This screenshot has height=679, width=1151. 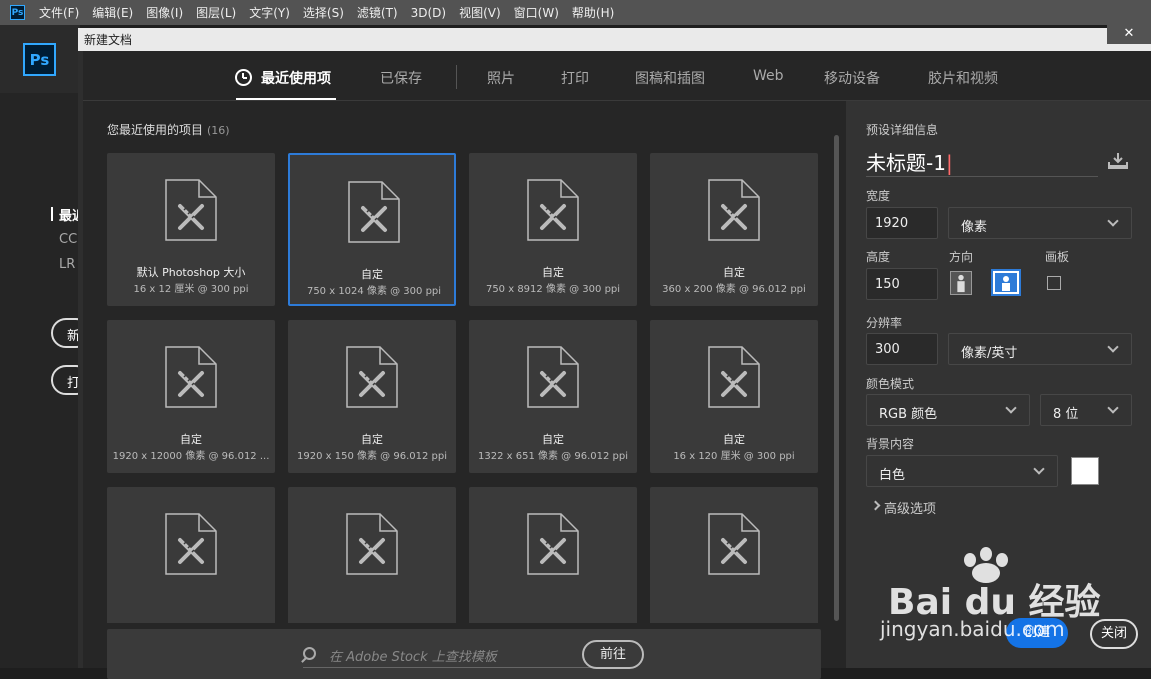 I want to click on card-spec: 1920 x 150 像素 @ 96.012 ppi, so click(x=372, y=456).